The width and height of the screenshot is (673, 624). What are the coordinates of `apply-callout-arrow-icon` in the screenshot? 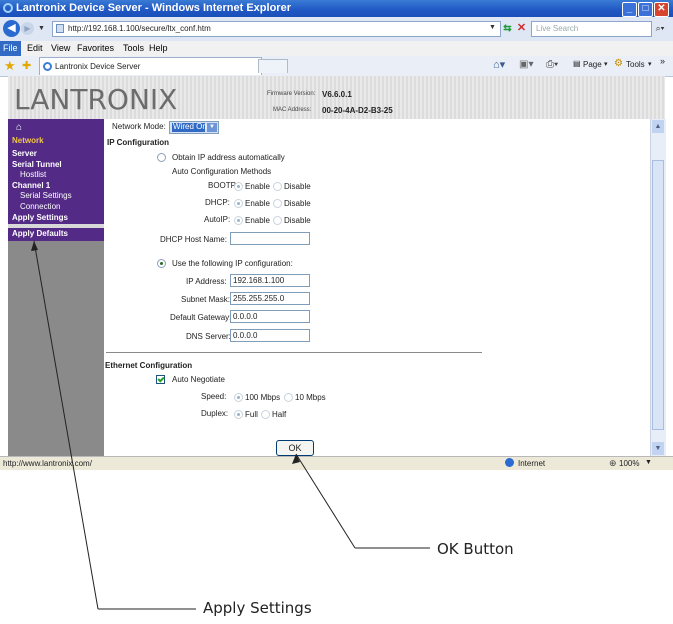 It's located at (34, 246).